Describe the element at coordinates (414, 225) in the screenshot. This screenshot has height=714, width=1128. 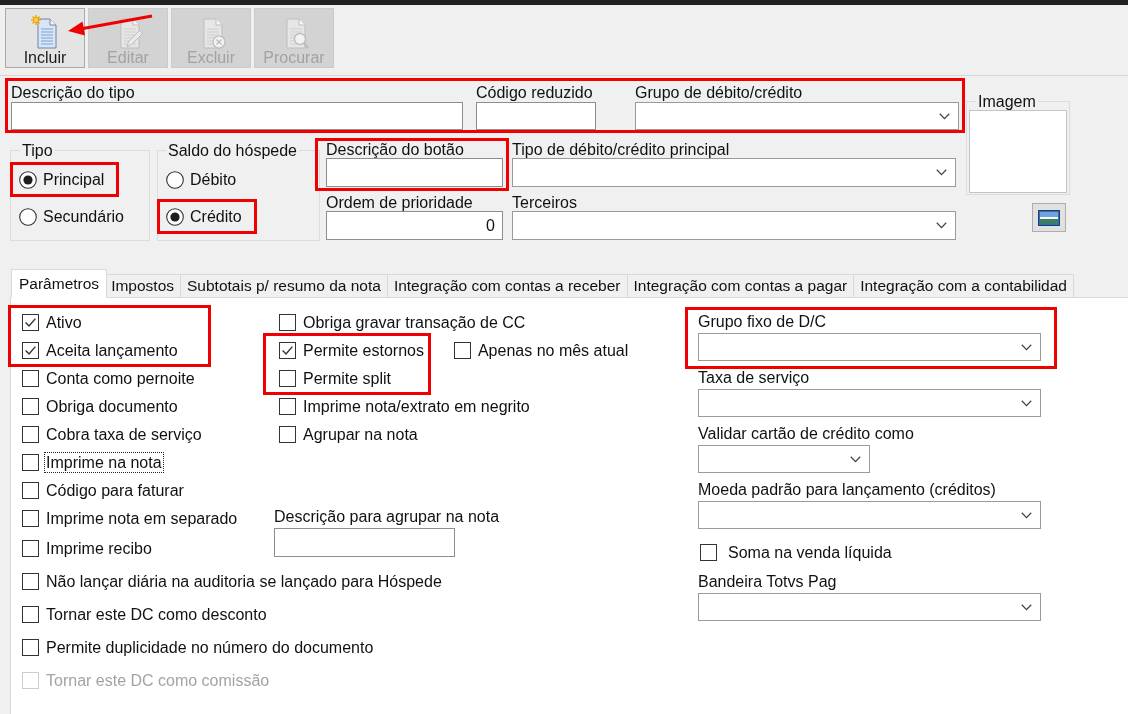
I see `number-field: 0` at that location.